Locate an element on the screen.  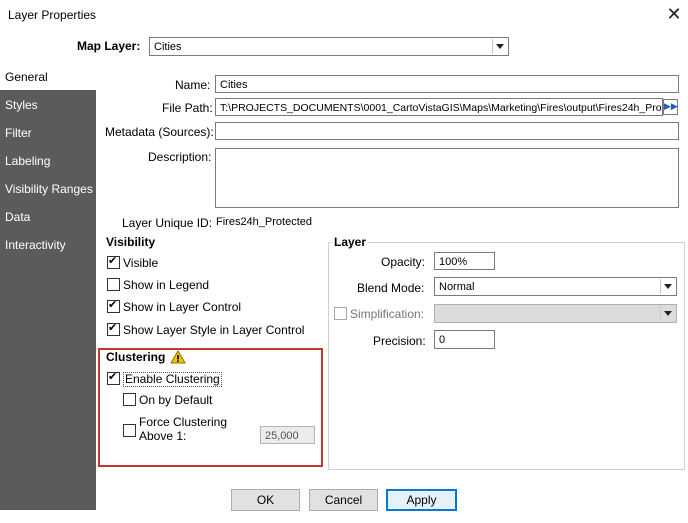
map-layer-label: Map Layer: is located at coordinates (109, 46).